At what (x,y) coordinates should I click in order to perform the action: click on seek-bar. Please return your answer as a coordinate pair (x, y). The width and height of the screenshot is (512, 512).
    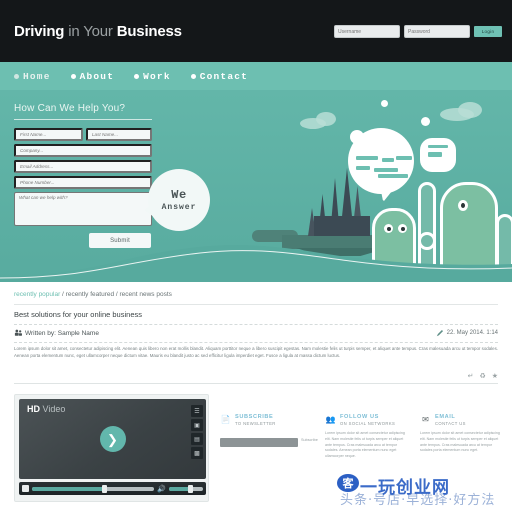
    Looking at the image, I should click on (93, 488).